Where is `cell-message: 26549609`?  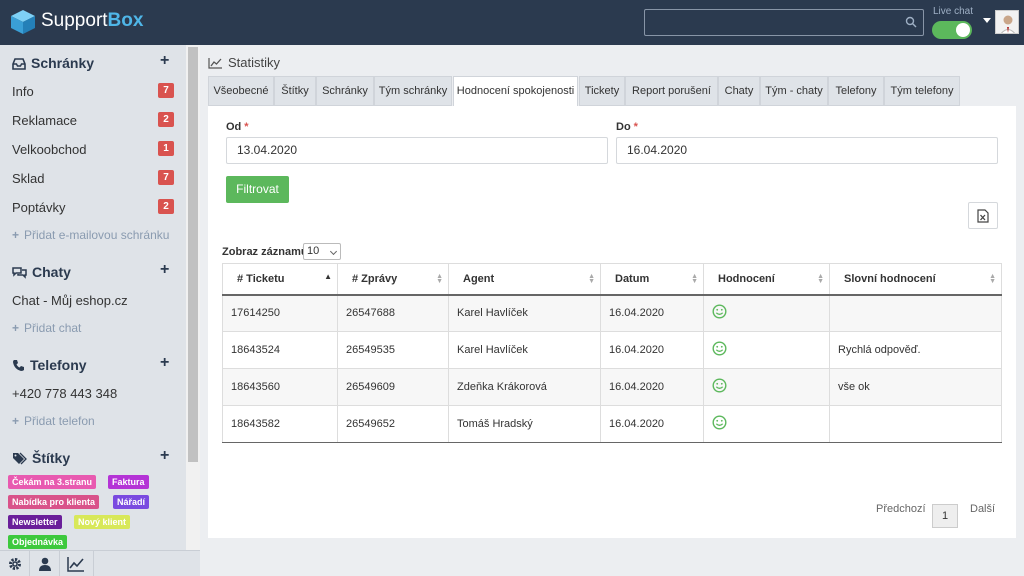
cell-message: 26549609 is located at coordinates (393, 387).